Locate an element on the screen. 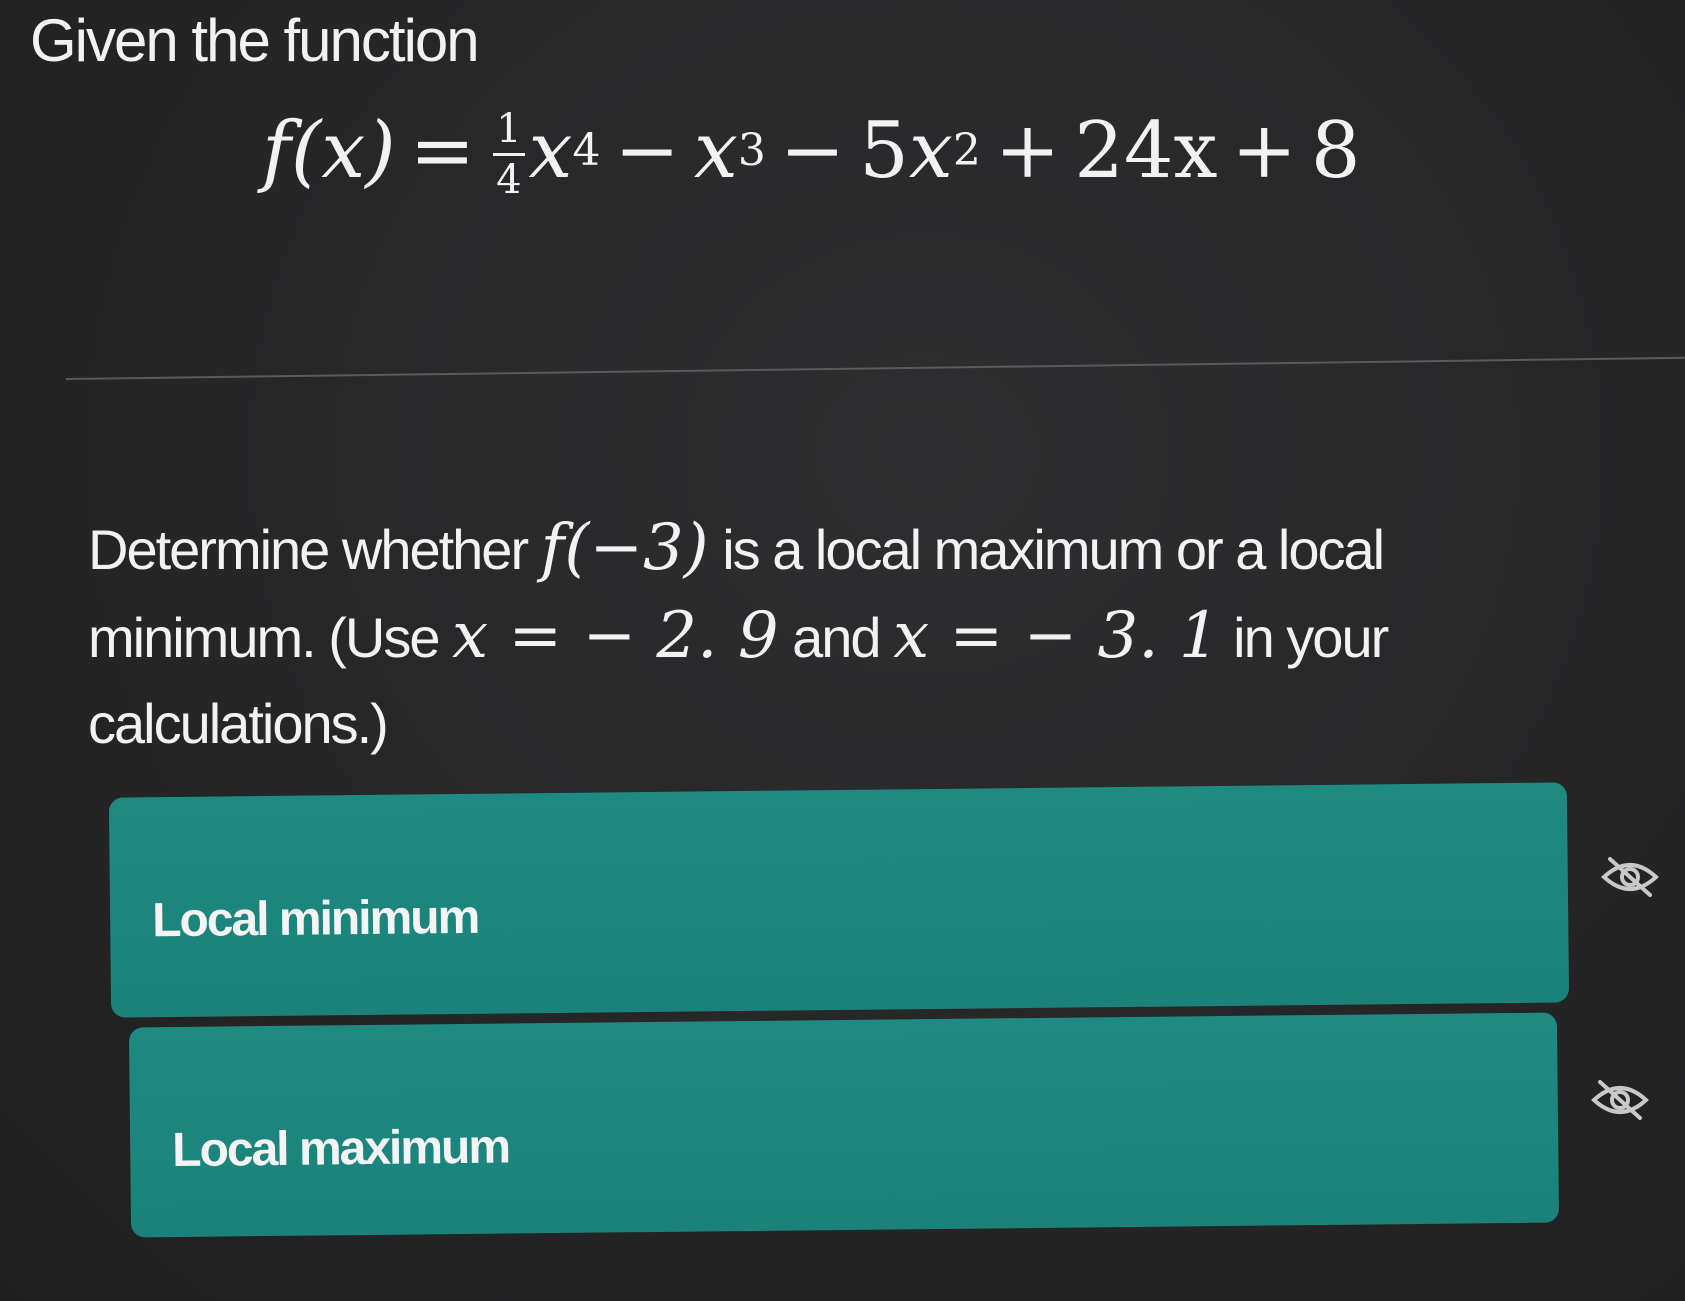 This screenshot has width=1685, height=1301. function-formula: f(x) = 1 4 x4 − x3 − 5x2 + 24x + 8 is located at coordinates (811, 154).